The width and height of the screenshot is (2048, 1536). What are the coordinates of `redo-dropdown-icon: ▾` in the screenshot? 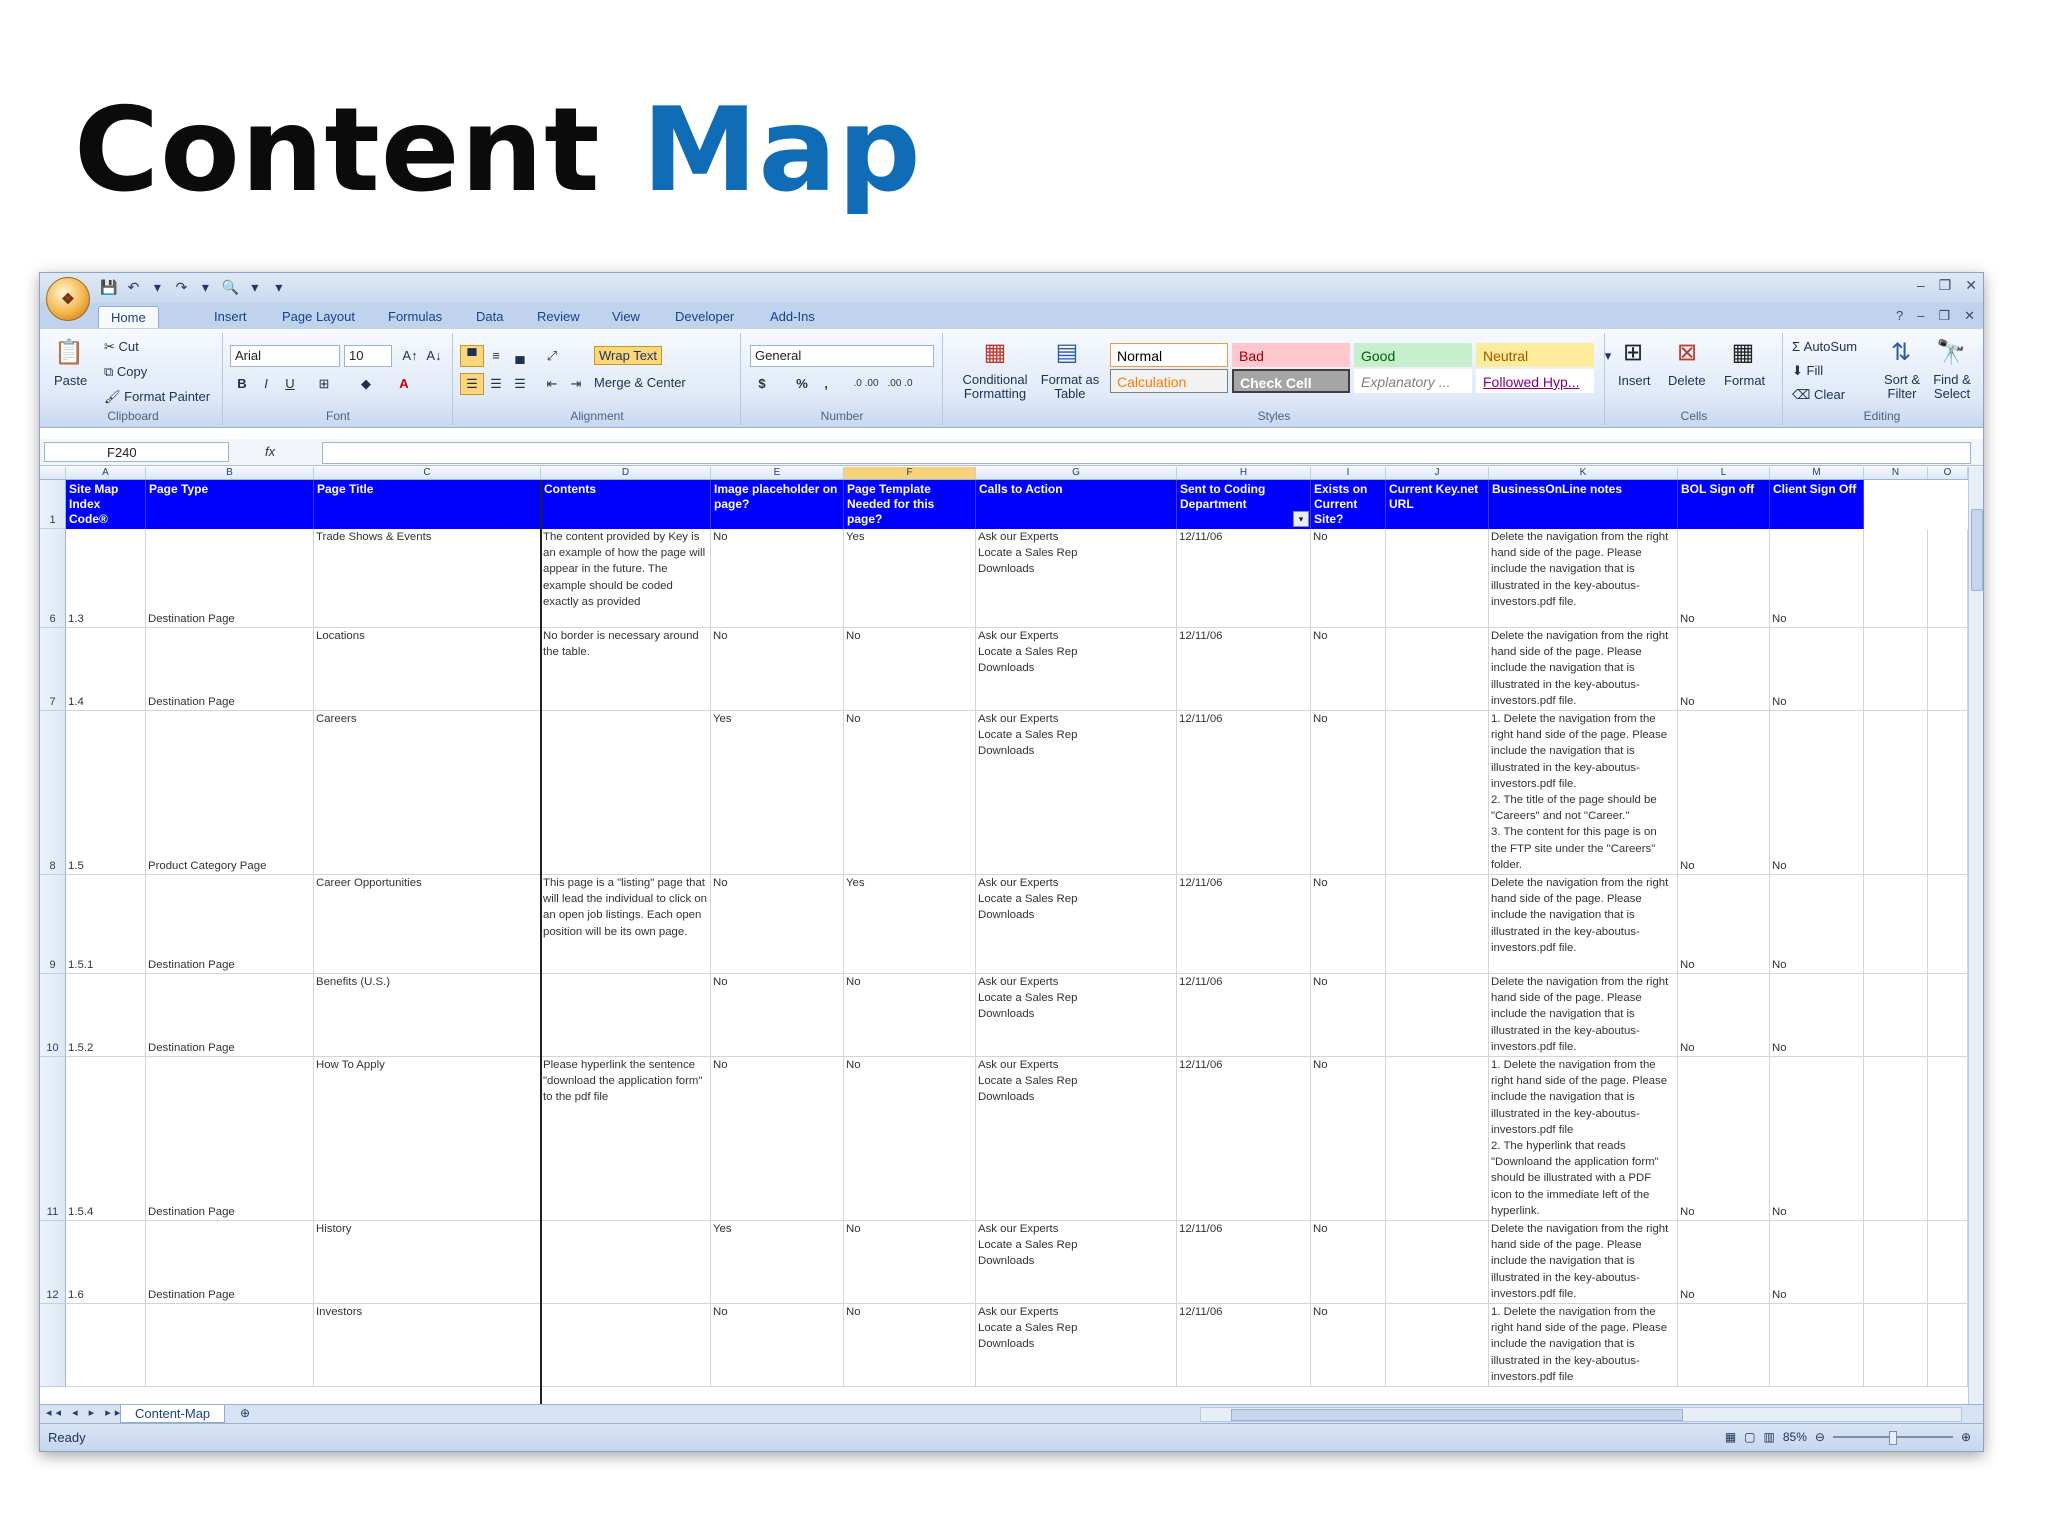 It's located at (205, 287).